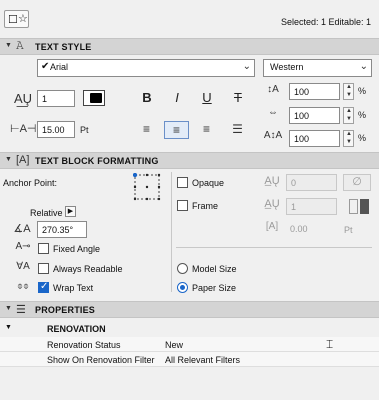 Image resolution: width=379 pixels, height=400 pixels. Describe the element at coordinates (182, 268) in the screenshot. I see `model-size-radio` at that location.